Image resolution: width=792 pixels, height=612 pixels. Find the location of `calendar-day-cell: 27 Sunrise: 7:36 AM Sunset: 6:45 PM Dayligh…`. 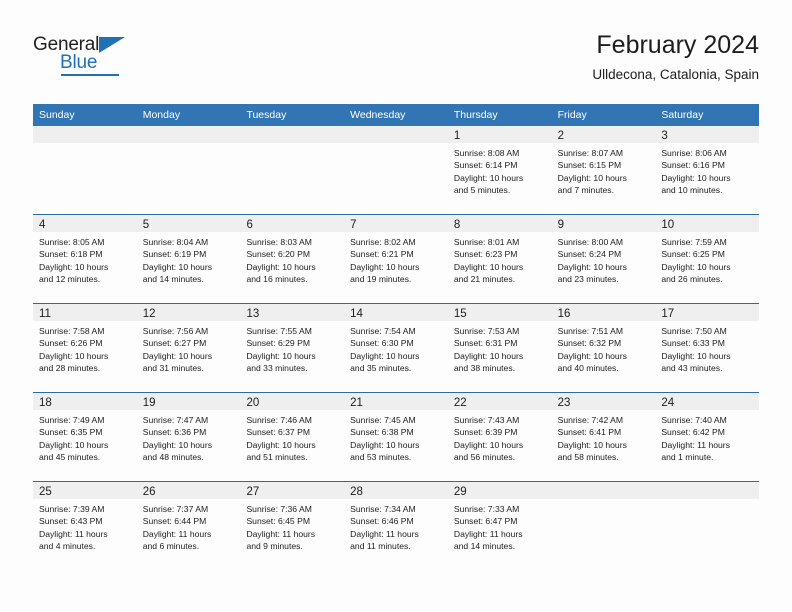

calendar-day-cell: 27 Sunrise: 7:36 AM Sunset: 6:45 PM Dayligh… is located at coordinates (292, 526).